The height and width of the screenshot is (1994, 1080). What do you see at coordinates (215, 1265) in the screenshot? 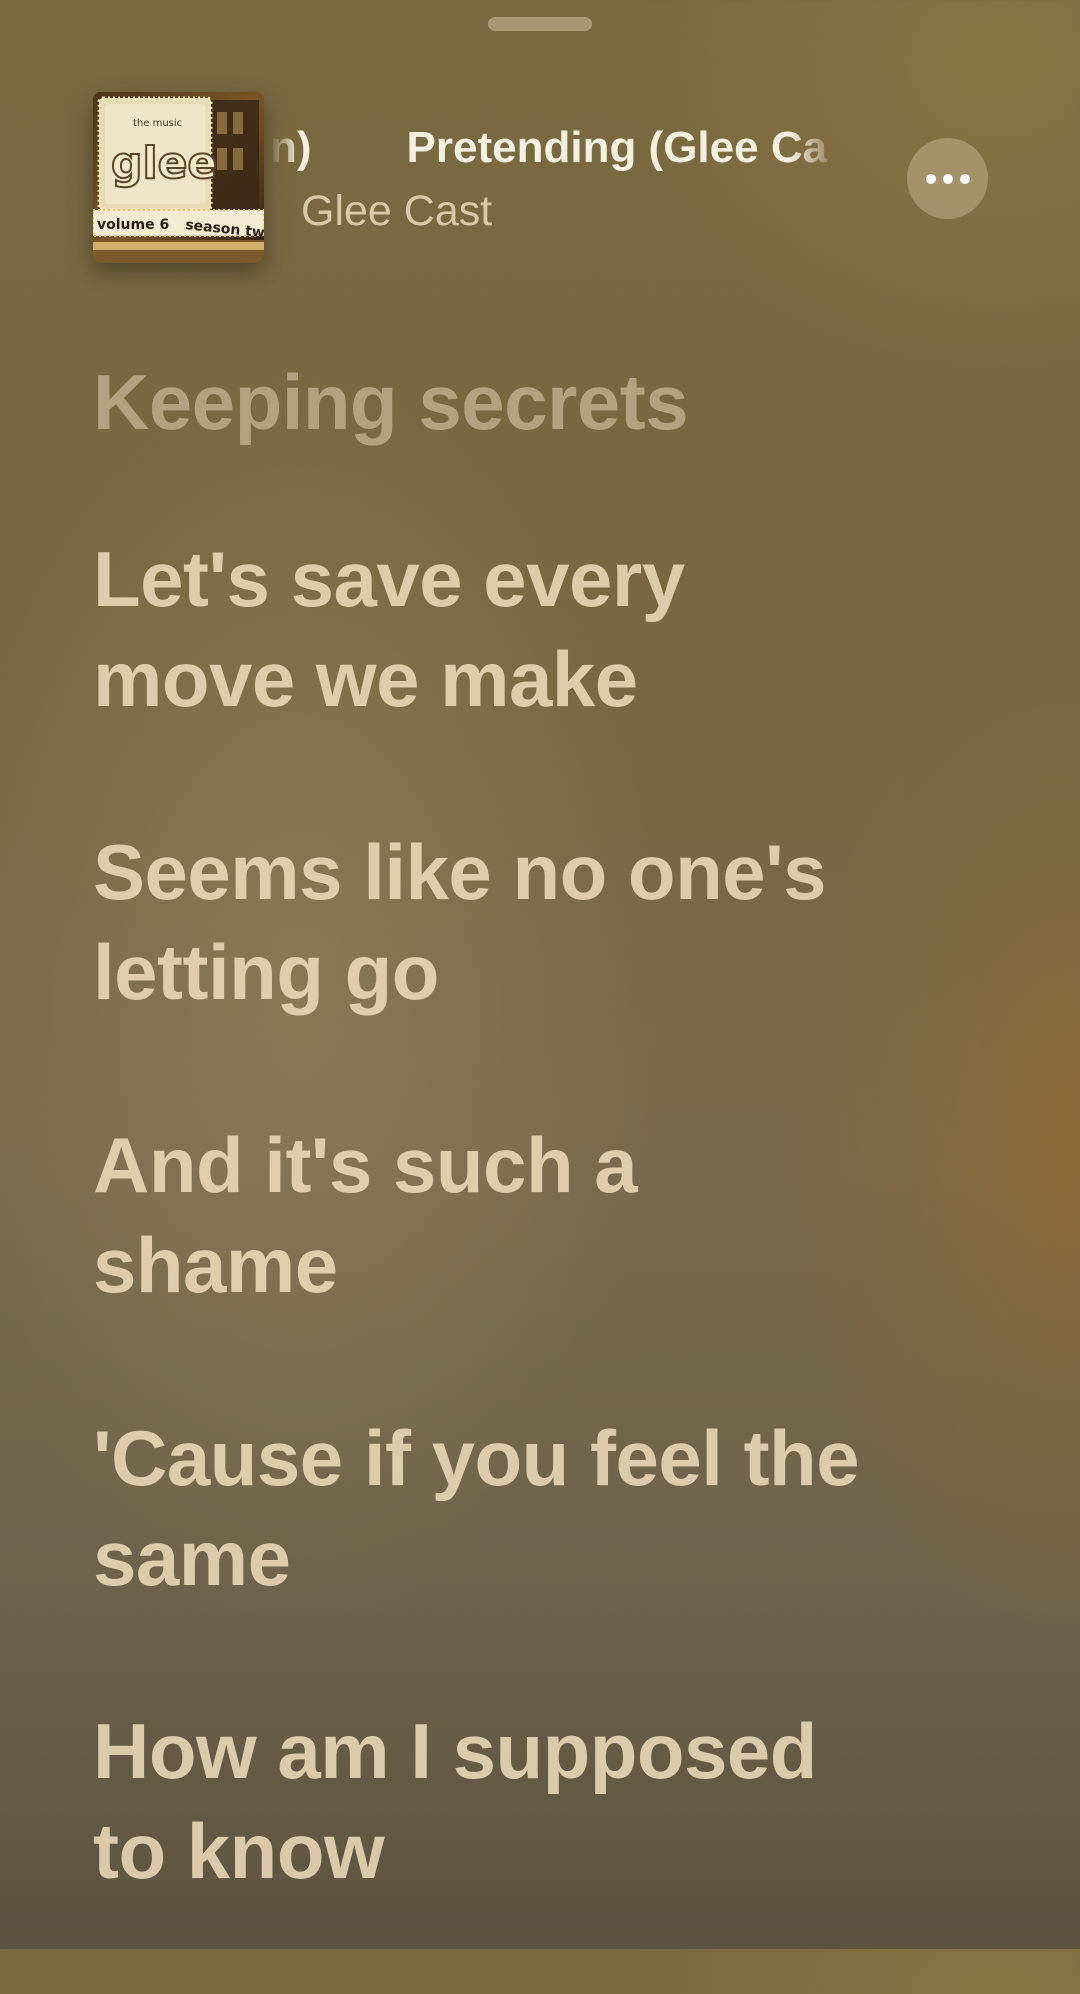
I see `lyric-text: shame` at bounding box center [215, 1265].